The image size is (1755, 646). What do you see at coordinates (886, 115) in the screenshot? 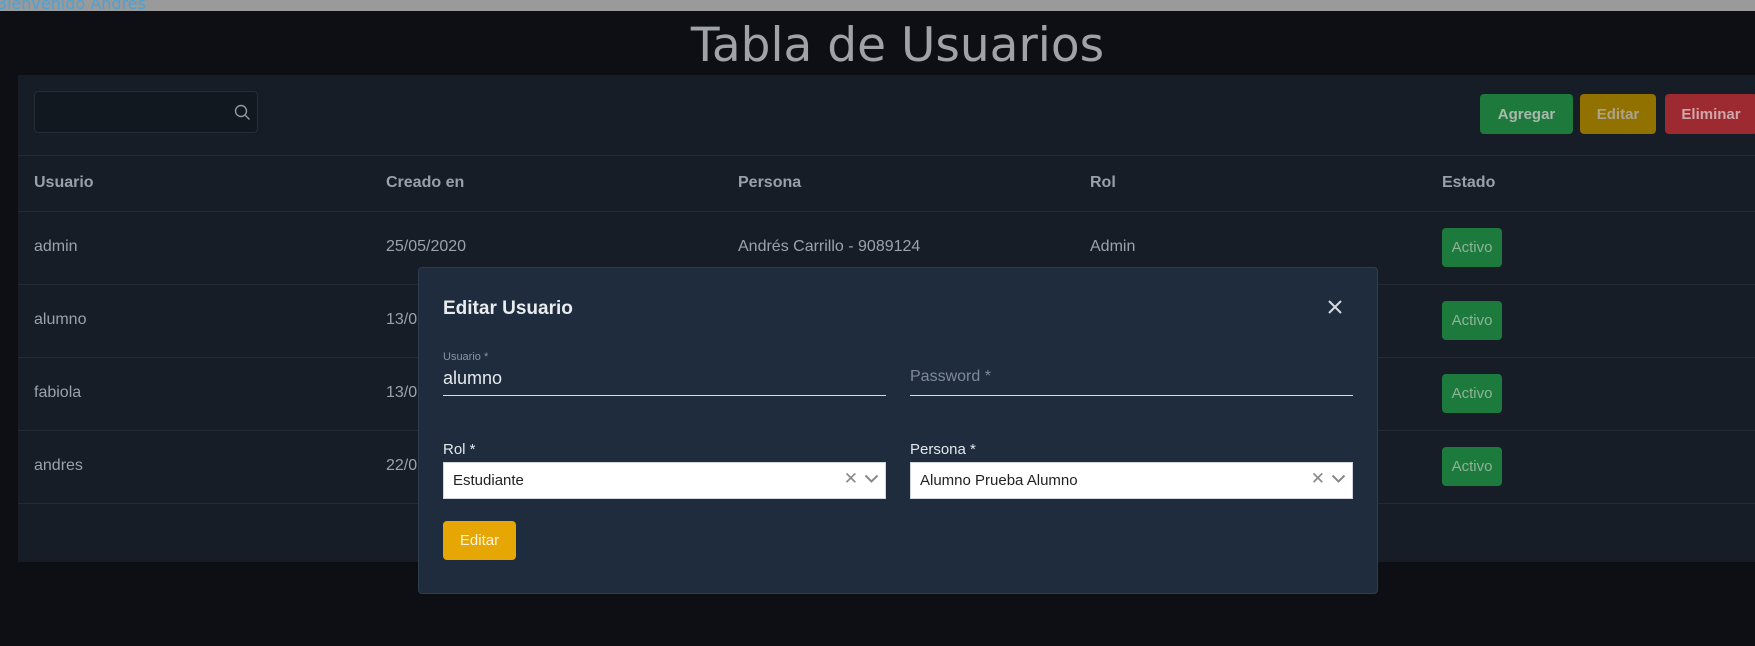
I see `table-toolbar: Agregar Editar Eliminar` at bounding box center [886, 115].